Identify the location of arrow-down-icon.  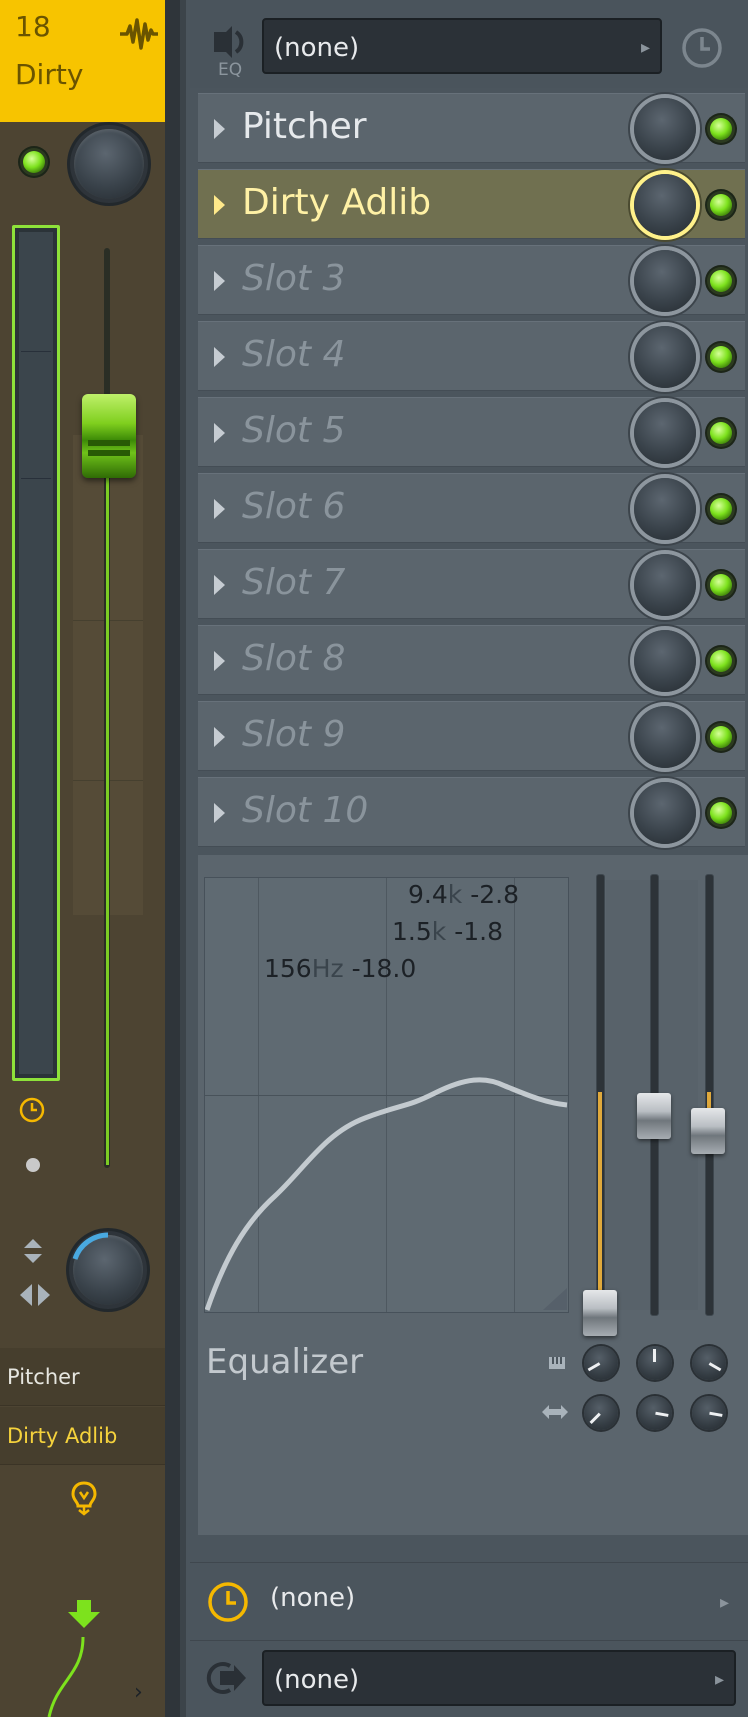
(84, 1614).